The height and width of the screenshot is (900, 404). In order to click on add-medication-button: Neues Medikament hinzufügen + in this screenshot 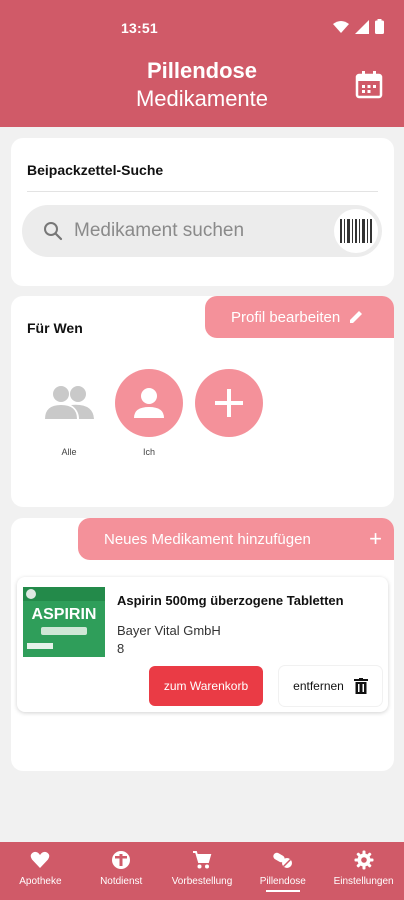, I will do `click(236, 539)`.